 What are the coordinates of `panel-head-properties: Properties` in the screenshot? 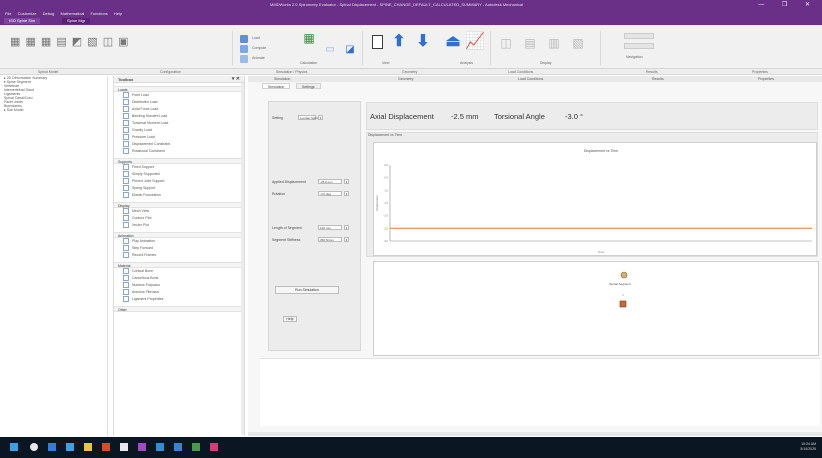 It's located at (760, 72).